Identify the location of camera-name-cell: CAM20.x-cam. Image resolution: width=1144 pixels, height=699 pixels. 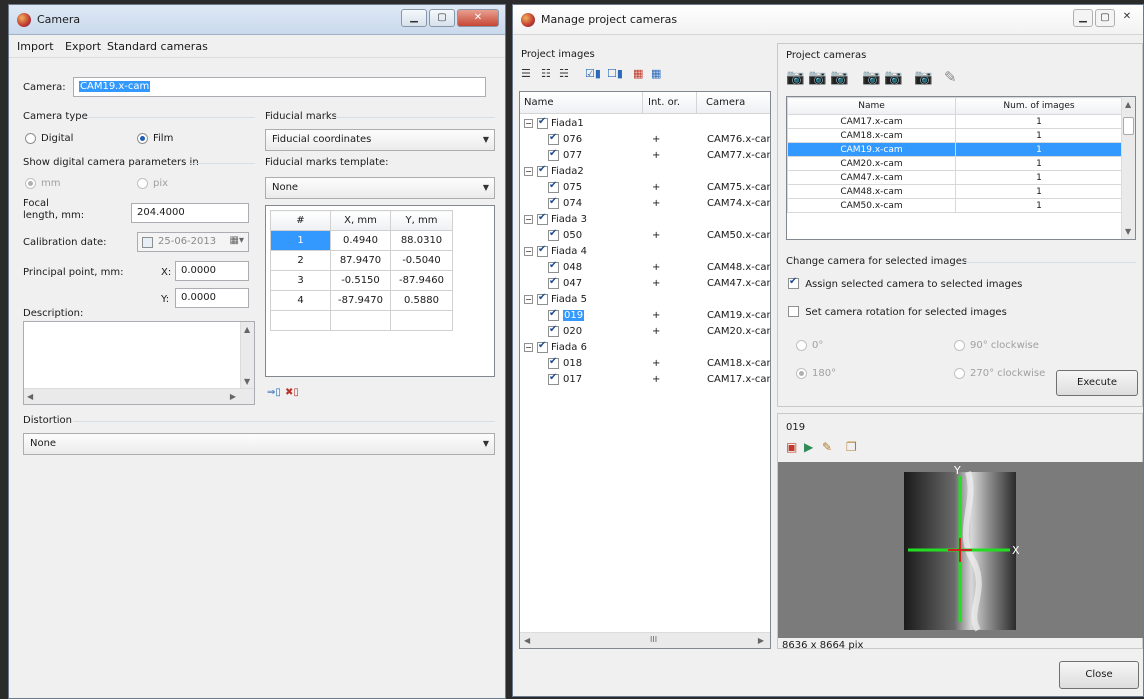
(871, 163).